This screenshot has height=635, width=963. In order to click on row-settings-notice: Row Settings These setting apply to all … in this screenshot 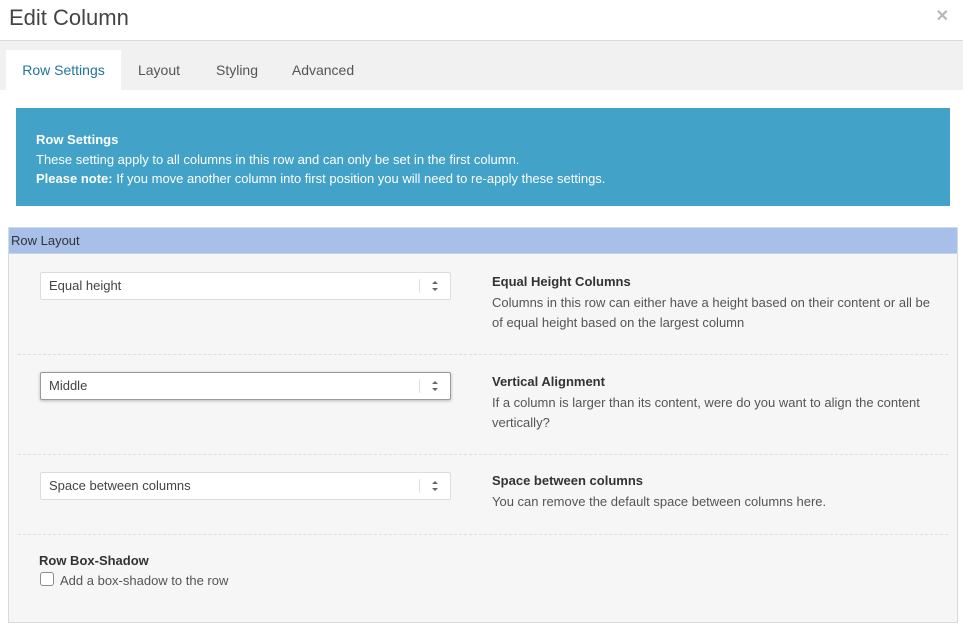, I will do `click(483, 157)`.